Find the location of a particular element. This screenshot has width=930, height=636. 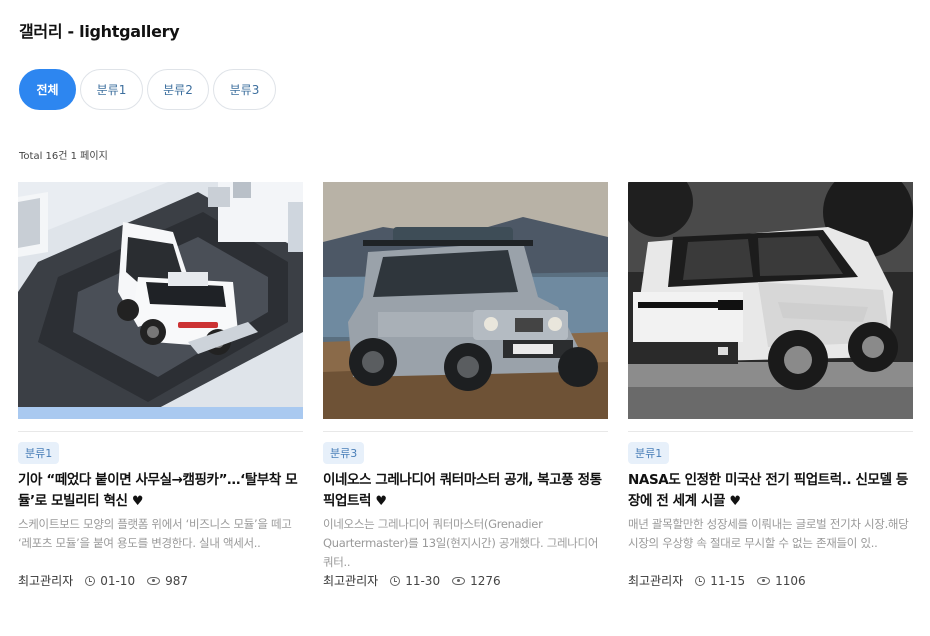

tab-category-3: 분류3 is located at coordinates (244, 89).